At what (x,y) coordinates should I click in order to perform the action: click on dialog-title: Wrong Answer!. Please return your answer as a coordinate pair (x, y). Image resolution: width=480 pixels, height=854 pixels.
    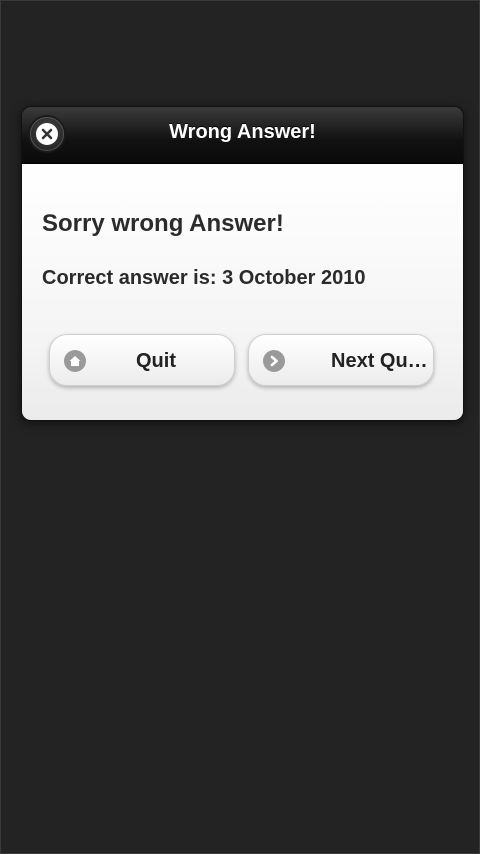
    Looking at the image, I should click on (242, 132).